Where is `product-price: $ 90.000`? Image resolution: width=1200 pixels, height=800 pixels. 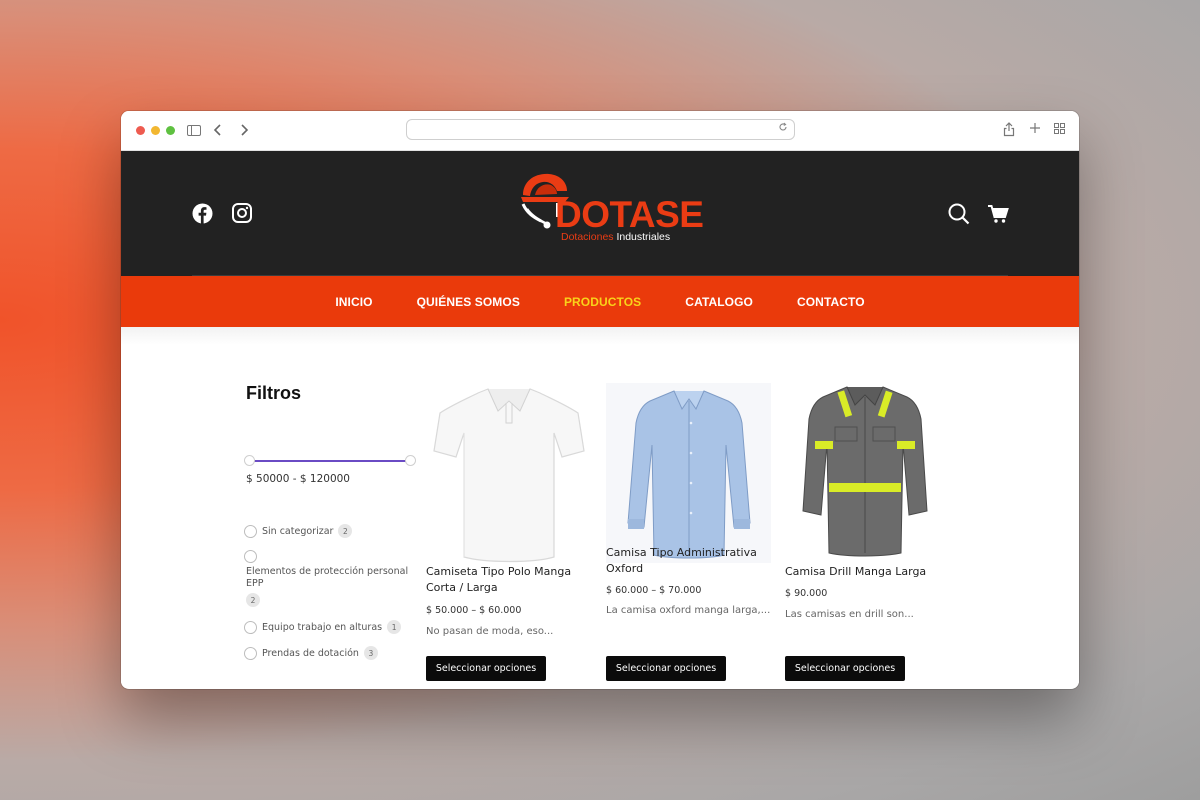
product-price: $ 90.000 is located at coordinates (806, 593).